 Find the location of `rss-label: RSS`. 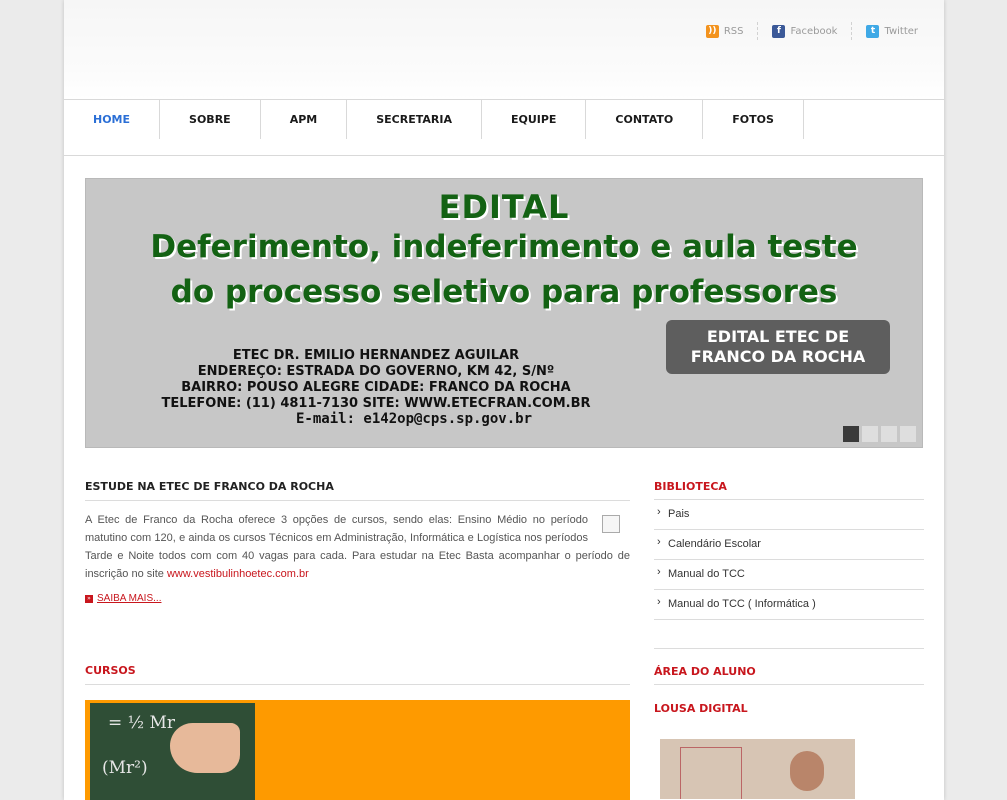

rss-label: RSS is located at coordinates (733, 31).